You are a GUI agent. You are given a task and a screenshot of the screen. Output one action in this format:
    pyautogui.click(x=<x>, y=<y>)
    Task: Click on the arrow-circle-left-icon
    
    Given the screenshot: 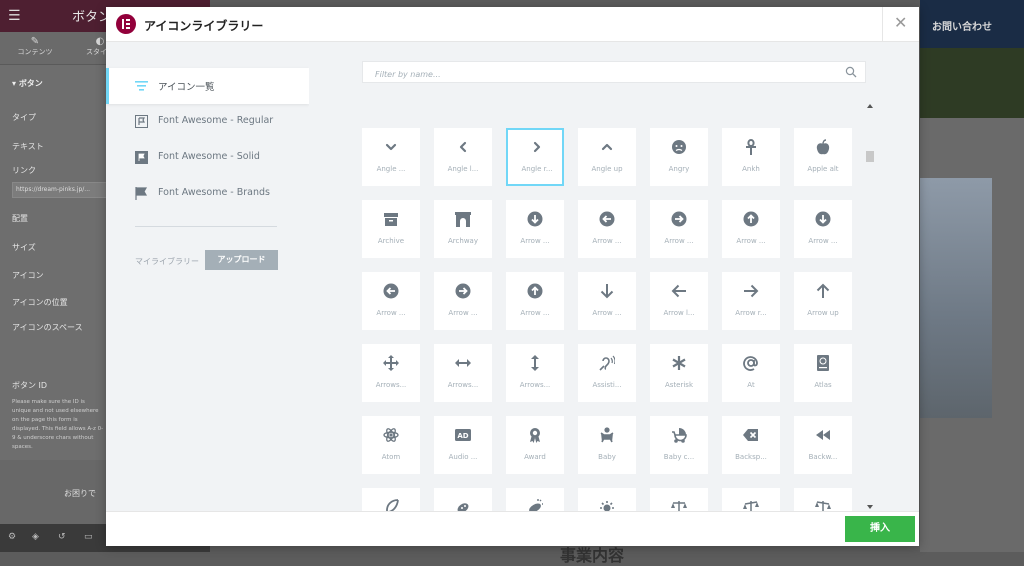 What is the action you would take?
    pyautogui.click(x=607, y=219)
    